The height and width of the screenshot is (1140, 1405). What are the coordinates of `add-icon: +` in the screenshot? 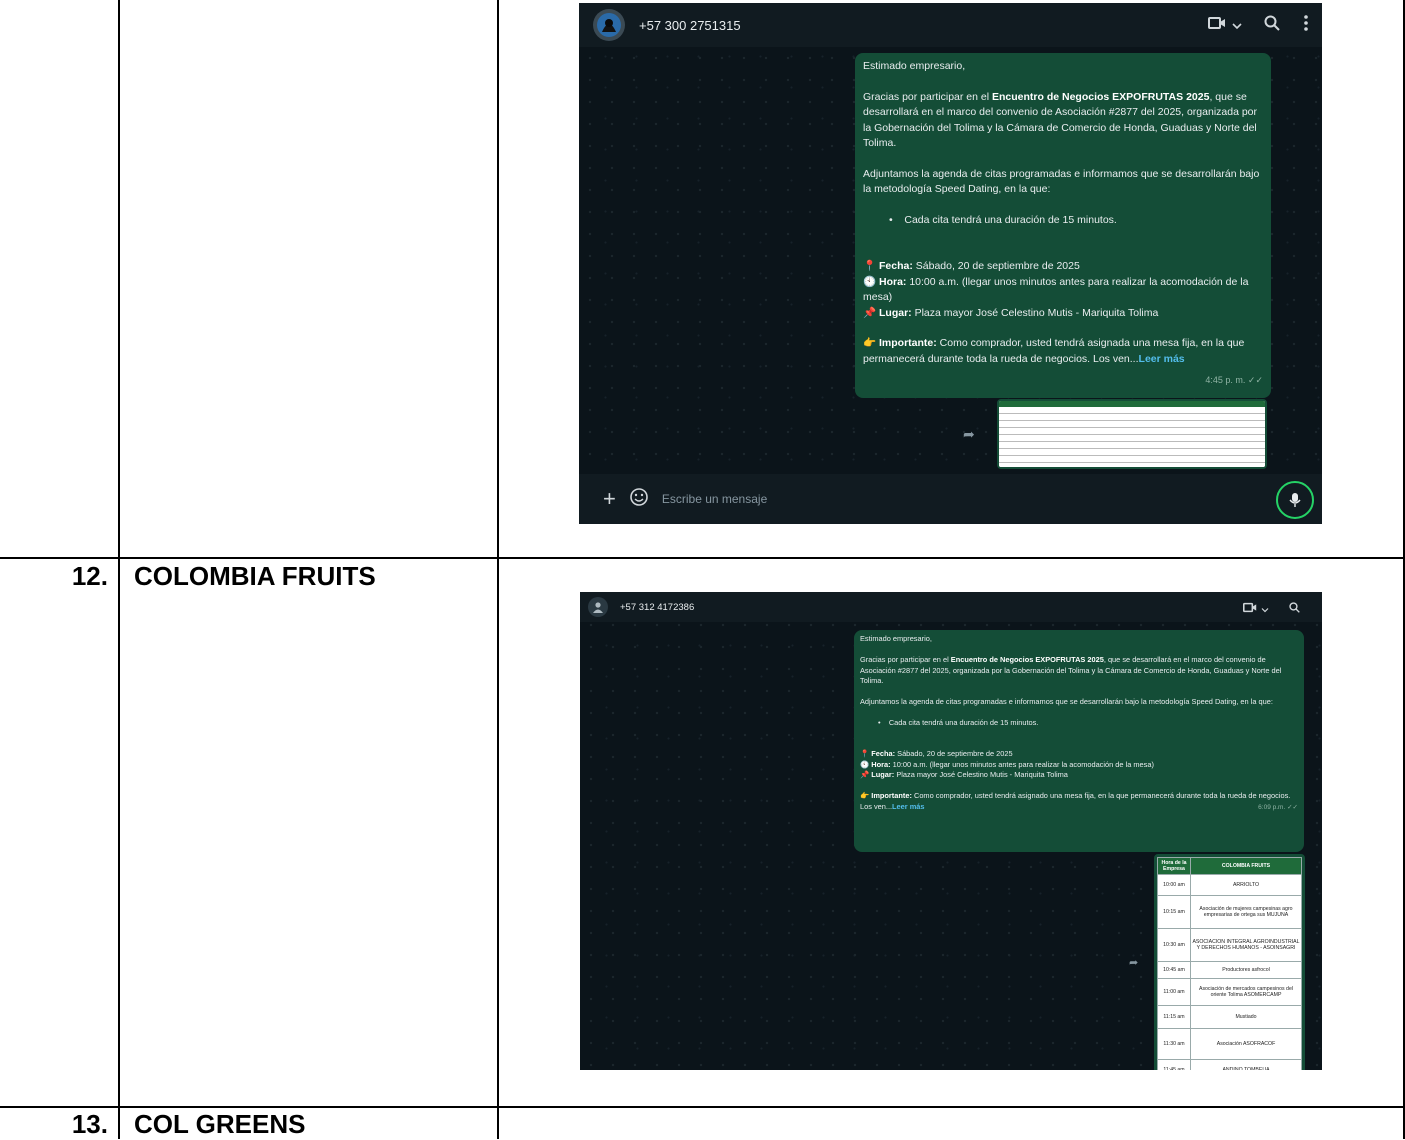 It's located at (609, 499).